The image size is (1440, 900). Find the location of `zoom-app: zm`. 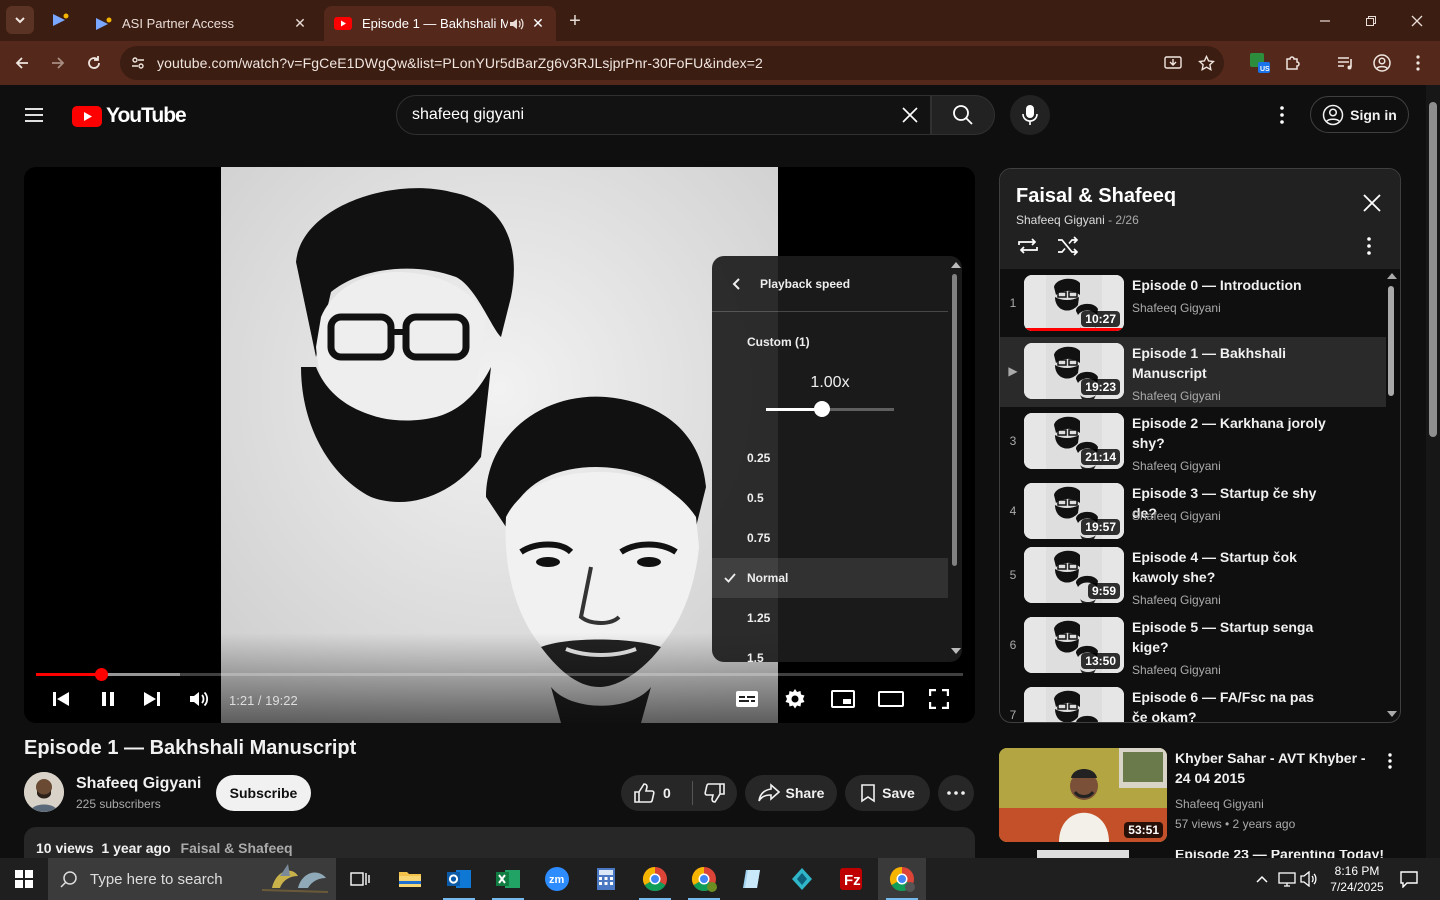

zoom-app: zm is located at coordinates (557, 879).